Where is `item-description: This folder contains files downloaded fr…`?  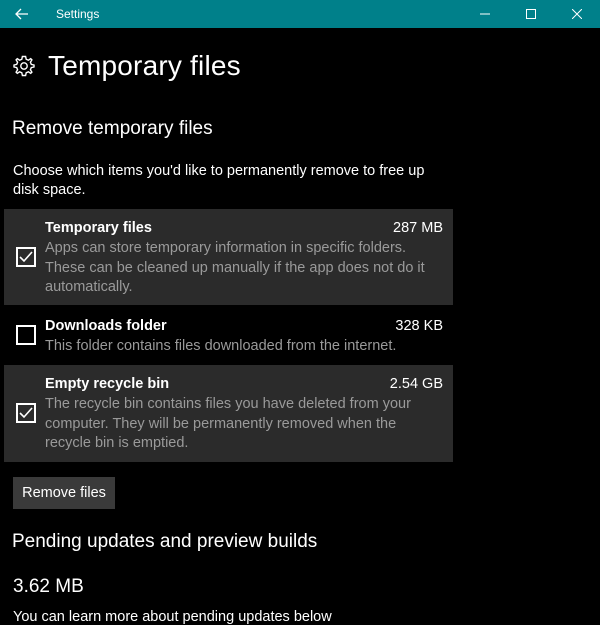
item-description: This folder contains files downloaded fr… is located at coordinates (221, 346).